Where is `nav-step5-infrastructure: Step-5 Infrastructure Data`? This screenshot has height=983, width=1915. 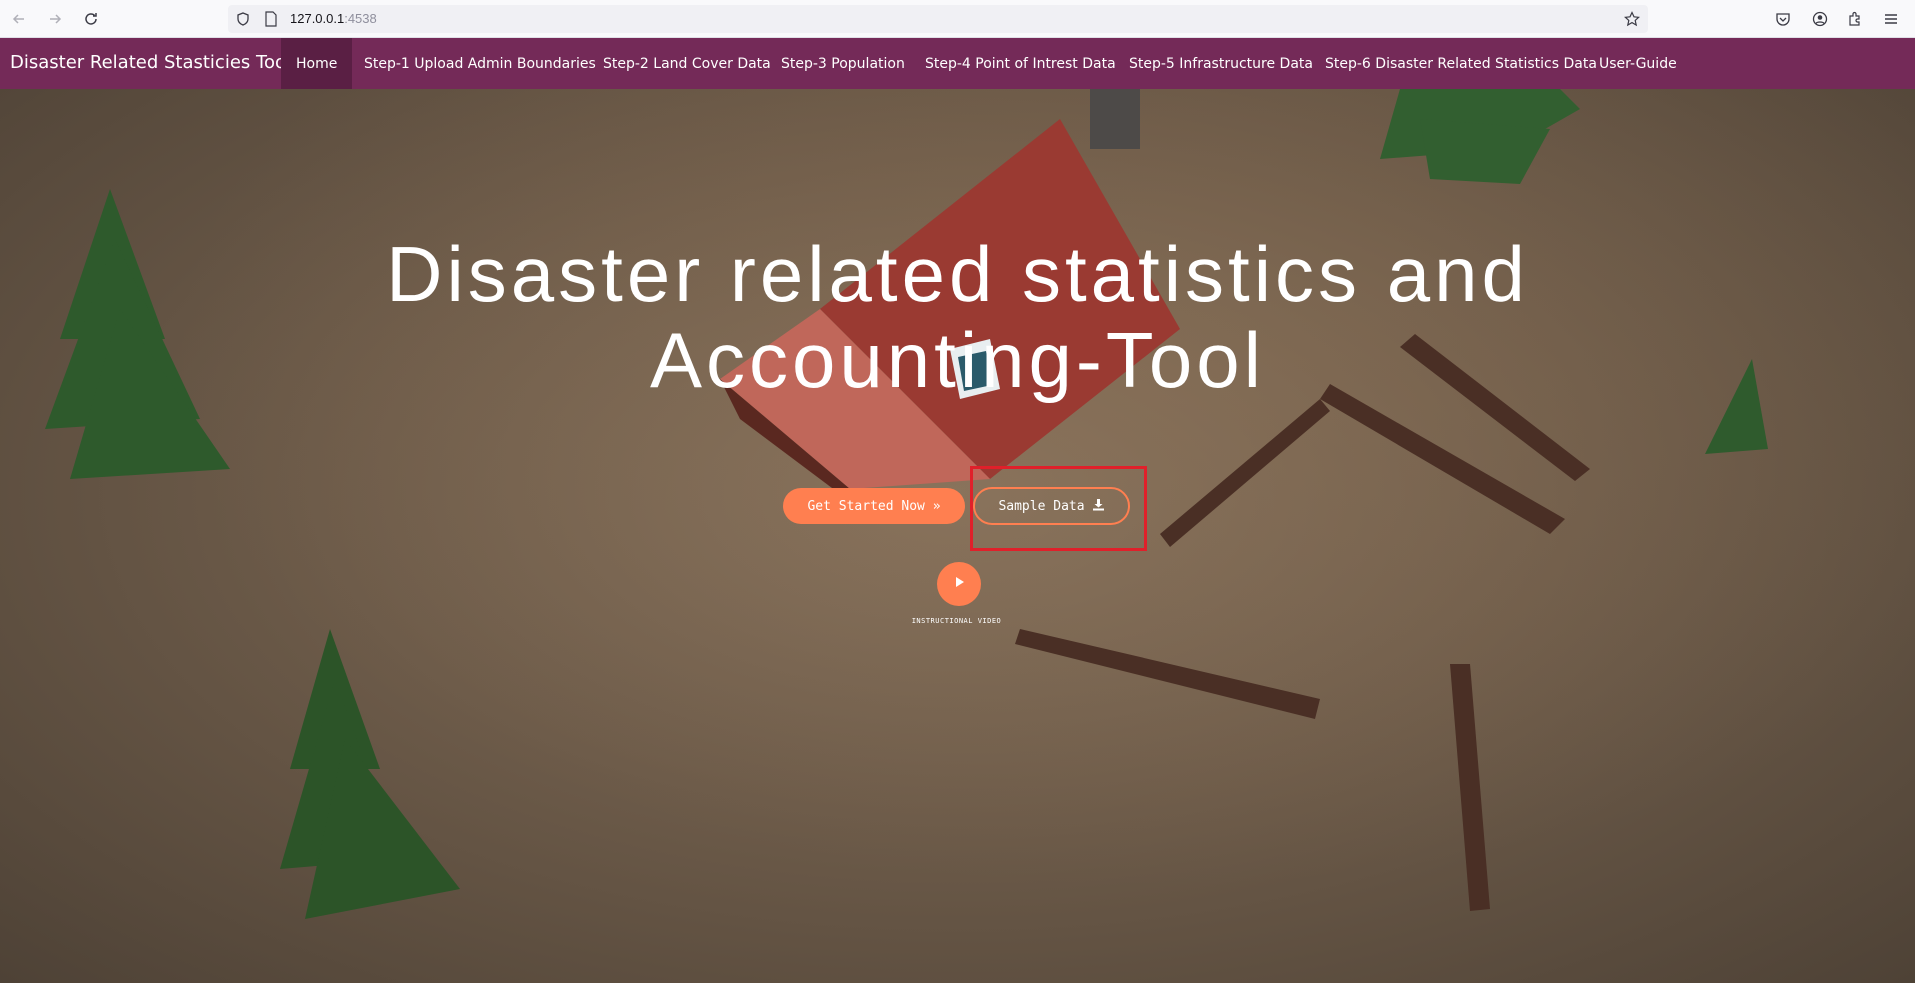
nav-step5-infrastructure: Step-5 Infrastructure Data is located at coordinates (1221, 63).